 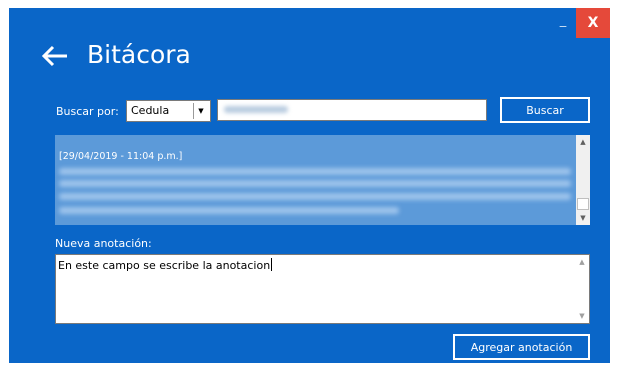 What do you see at coordinates (121, 156) in the screenshot?
I see `log-entry-date: [29/04/2019 - 11:04 p.m.]` at bounding box center [121, 156].